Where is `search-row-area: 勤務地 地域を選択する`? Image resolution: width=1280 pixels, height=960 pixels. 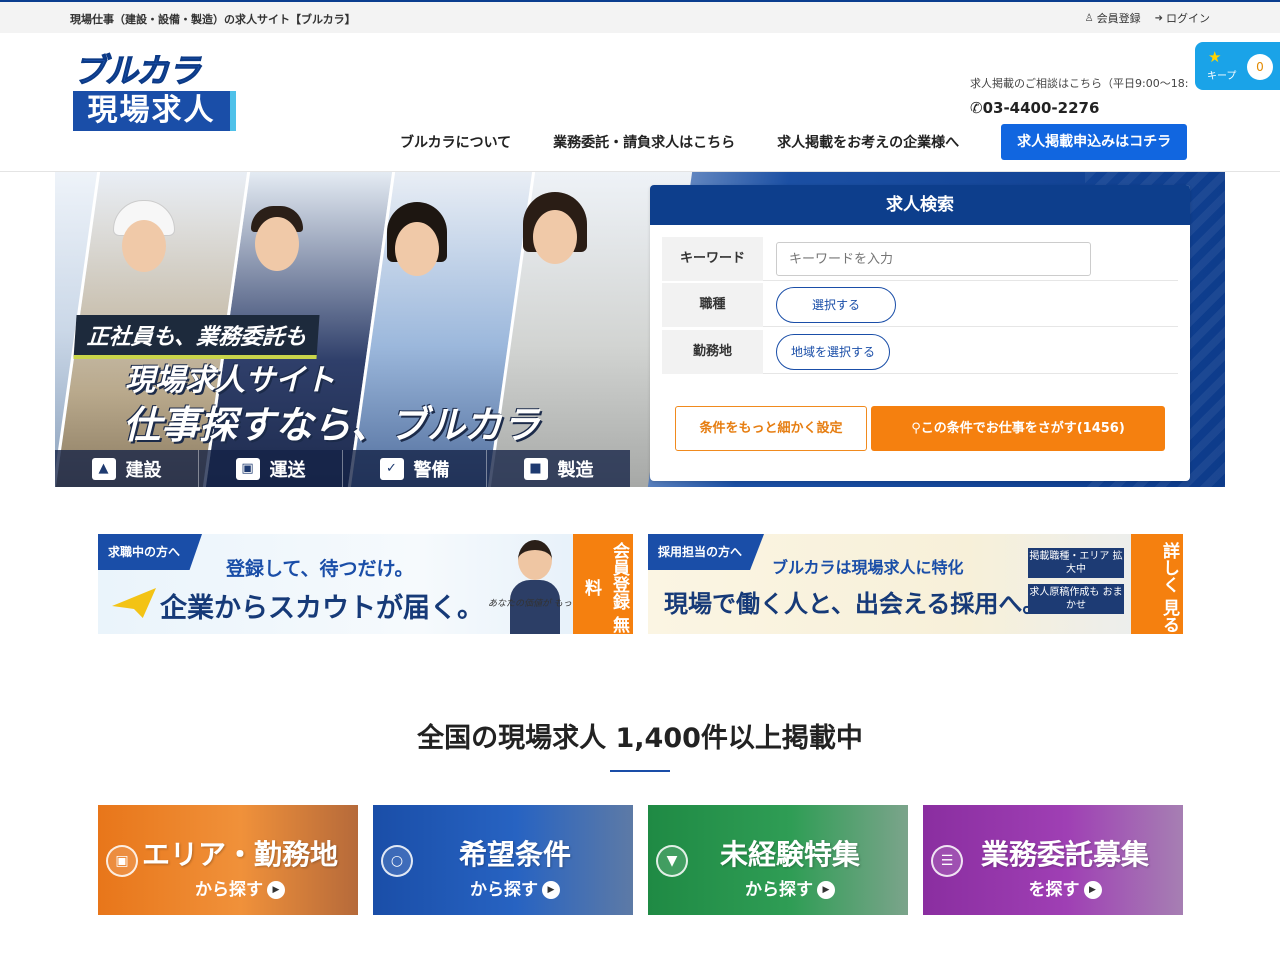
search-row-area: 勤務地 地域を選択する is located at coordinates (920, 352).